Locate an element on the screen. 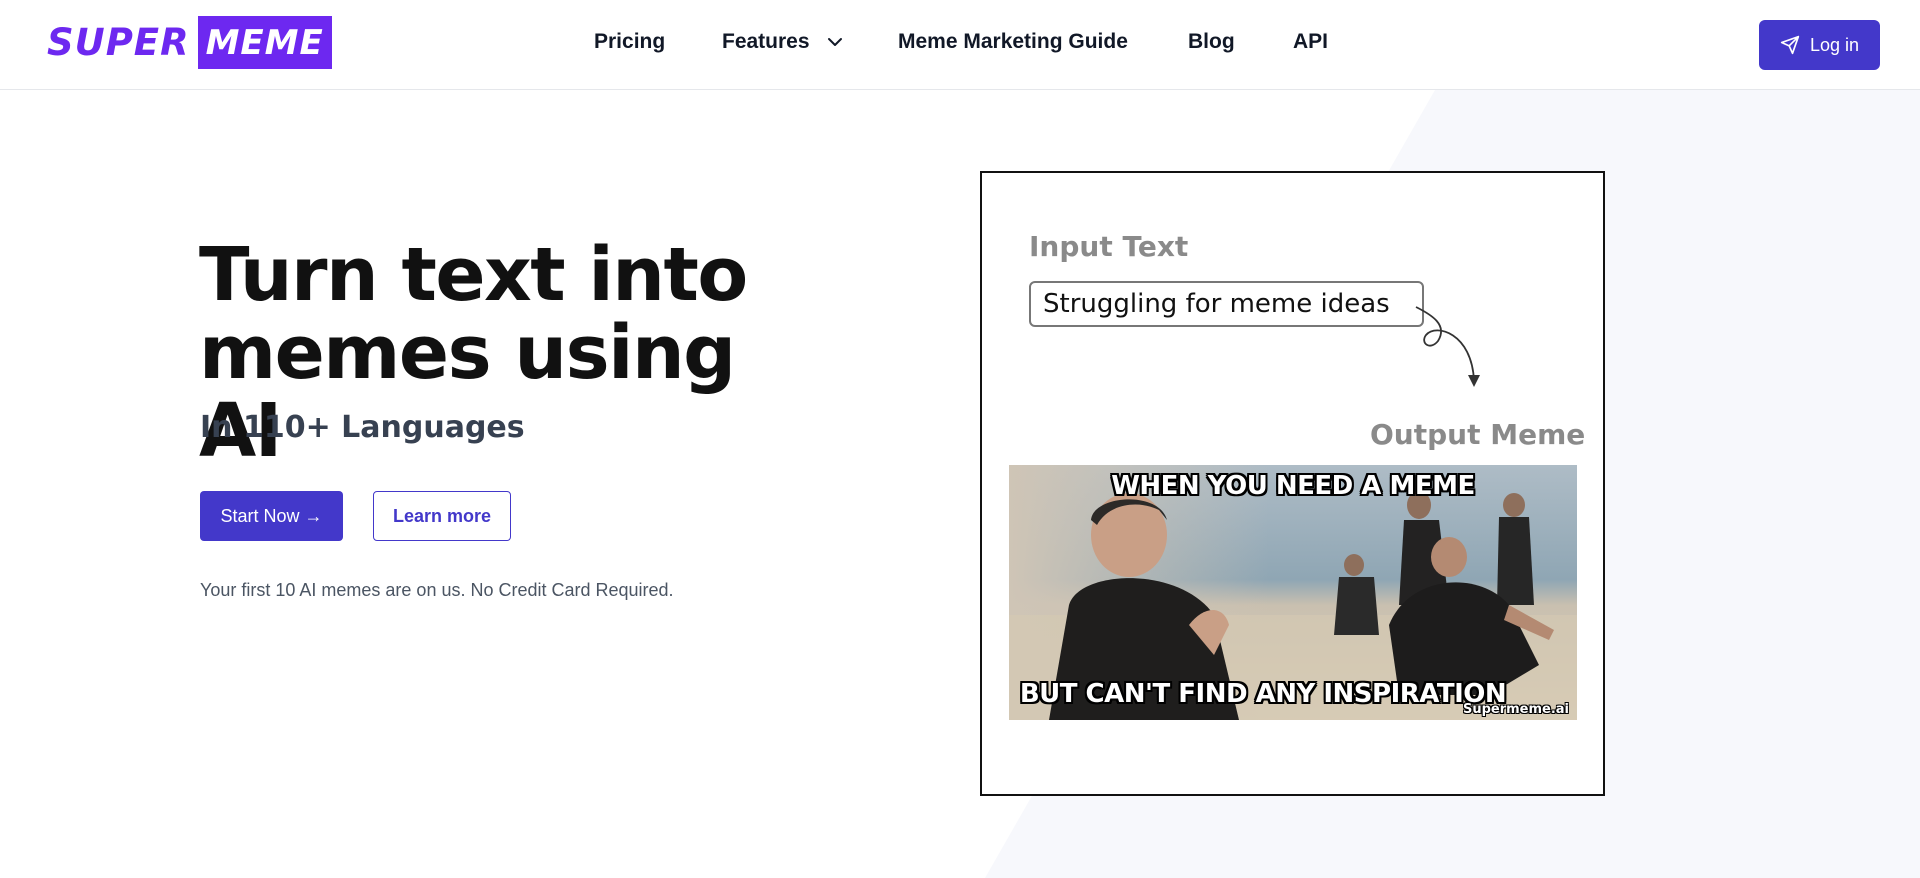 The image size is (1920, 878). nav-features-label: Features is located at coordinates (766, 41).